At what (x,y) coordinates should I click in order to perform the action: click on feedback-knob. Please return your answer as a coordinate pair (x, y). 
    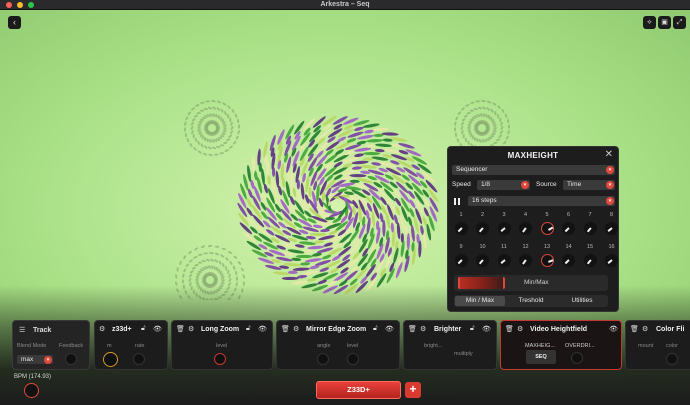
    Looking at the image, I should click on (71, 359).